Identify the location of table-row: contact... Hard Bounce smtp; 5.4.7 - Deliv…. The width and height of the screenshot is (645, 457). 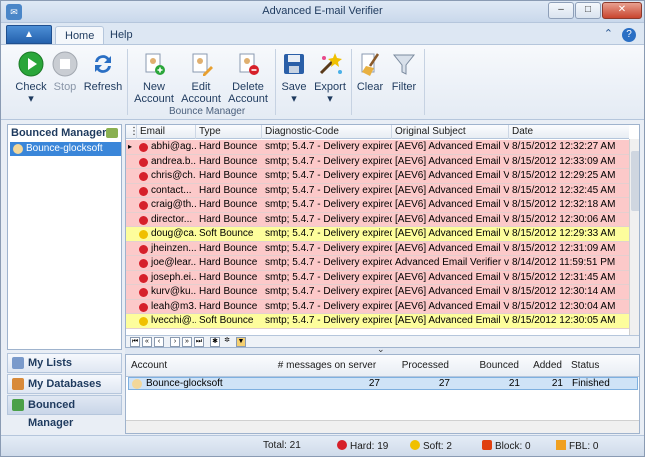
(377, 190).